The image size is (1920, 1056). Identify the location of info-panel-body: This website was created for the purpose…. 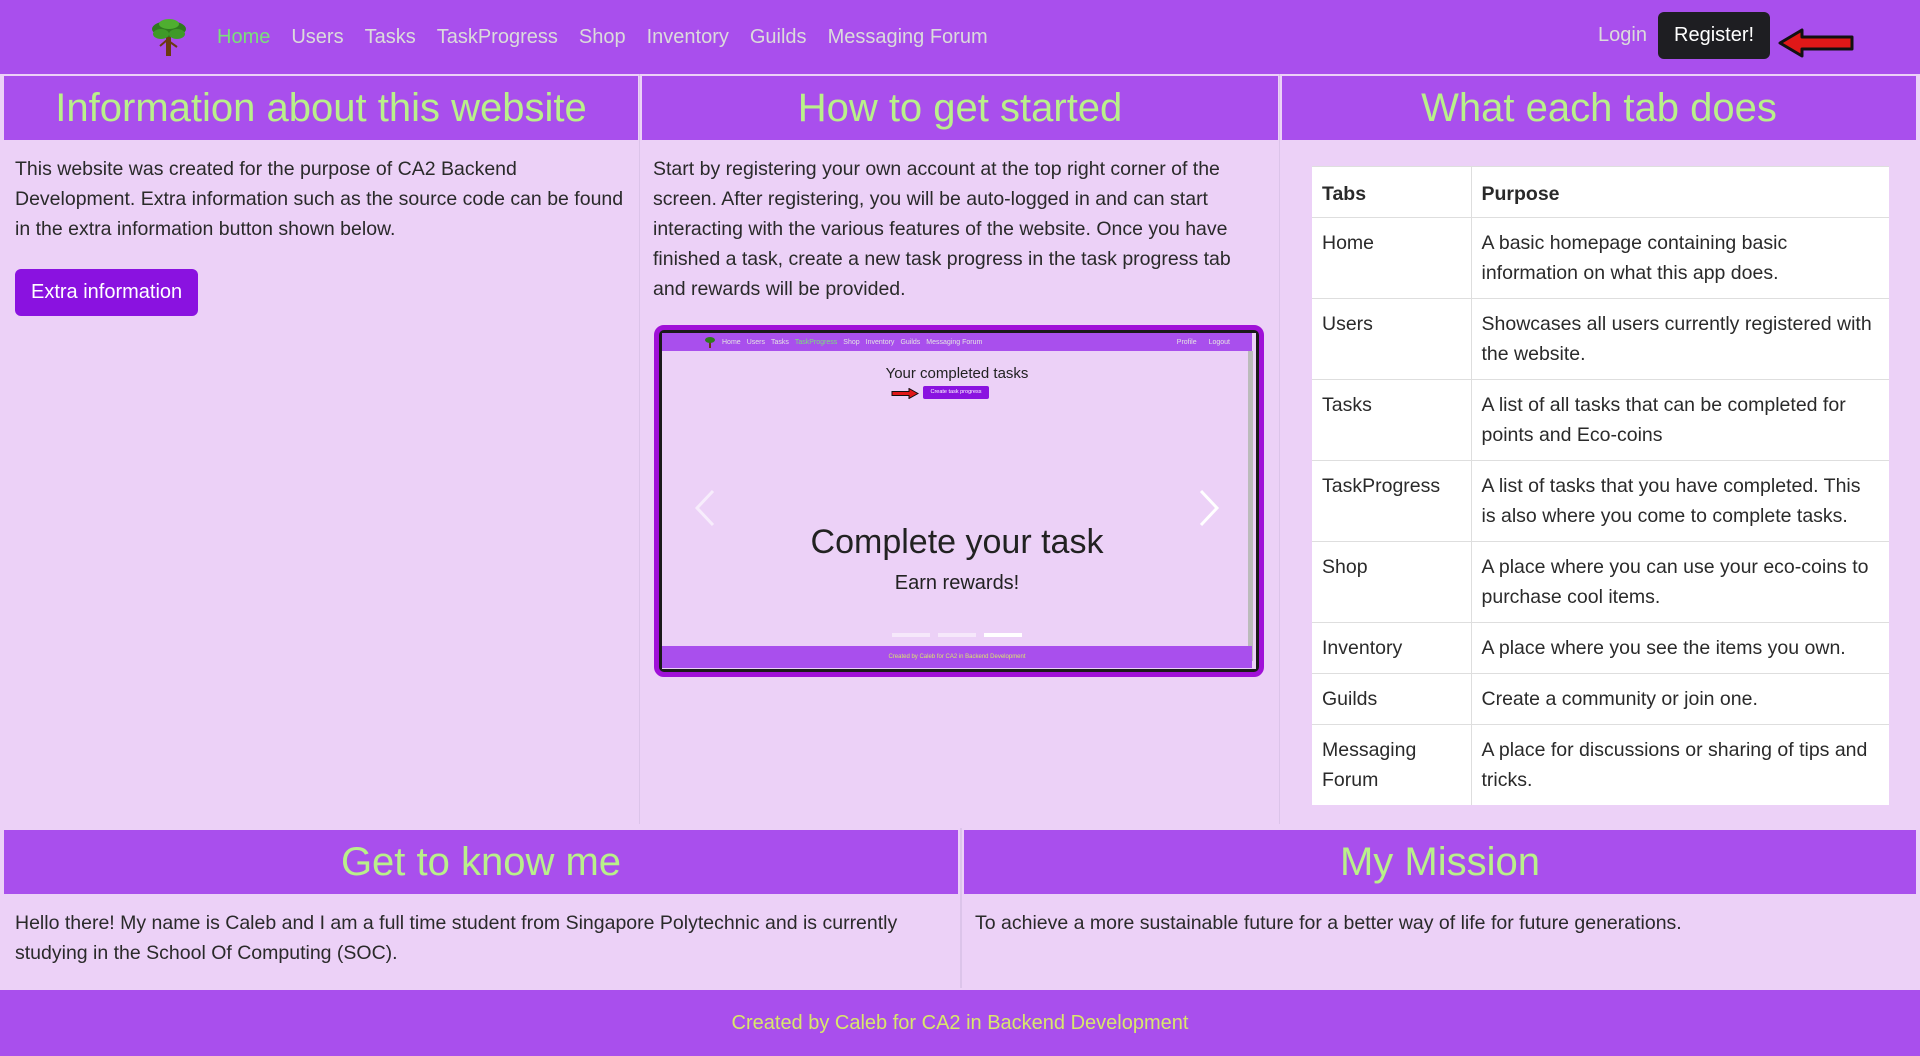
(321, 235).